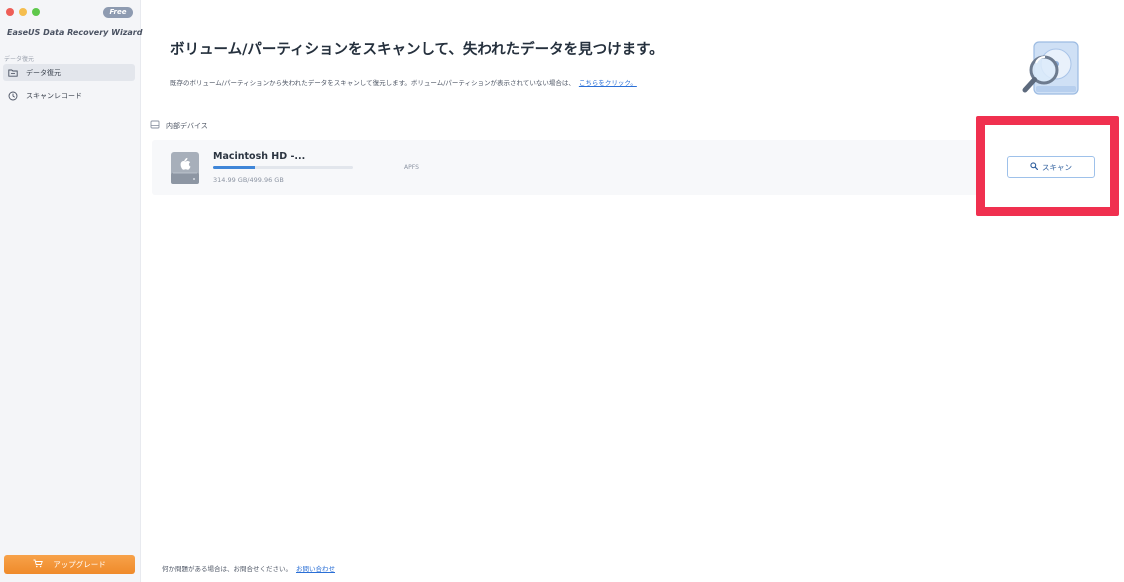  I want to click on search-icon, so click(1034, 167).